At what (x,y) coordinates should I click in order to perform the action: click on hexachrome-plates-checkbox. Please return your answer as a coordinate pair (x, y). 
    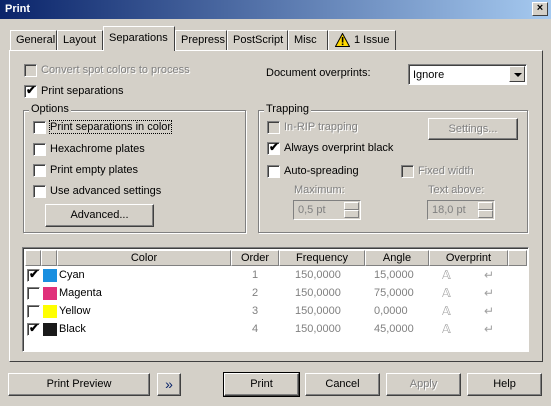
    Looking at the image, I should click on (39, 149).